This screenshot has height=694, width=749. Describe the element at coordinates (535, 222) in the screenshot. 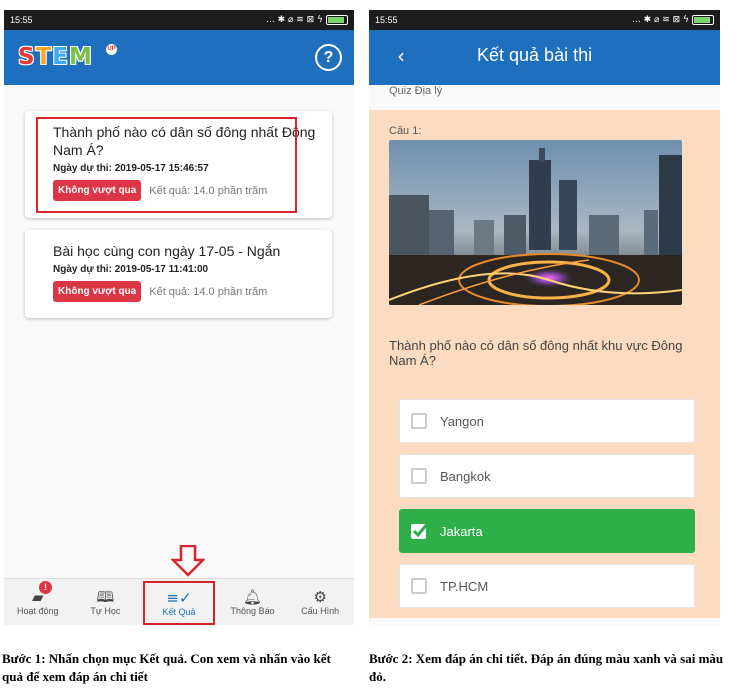

I see `city-photo` at that location.